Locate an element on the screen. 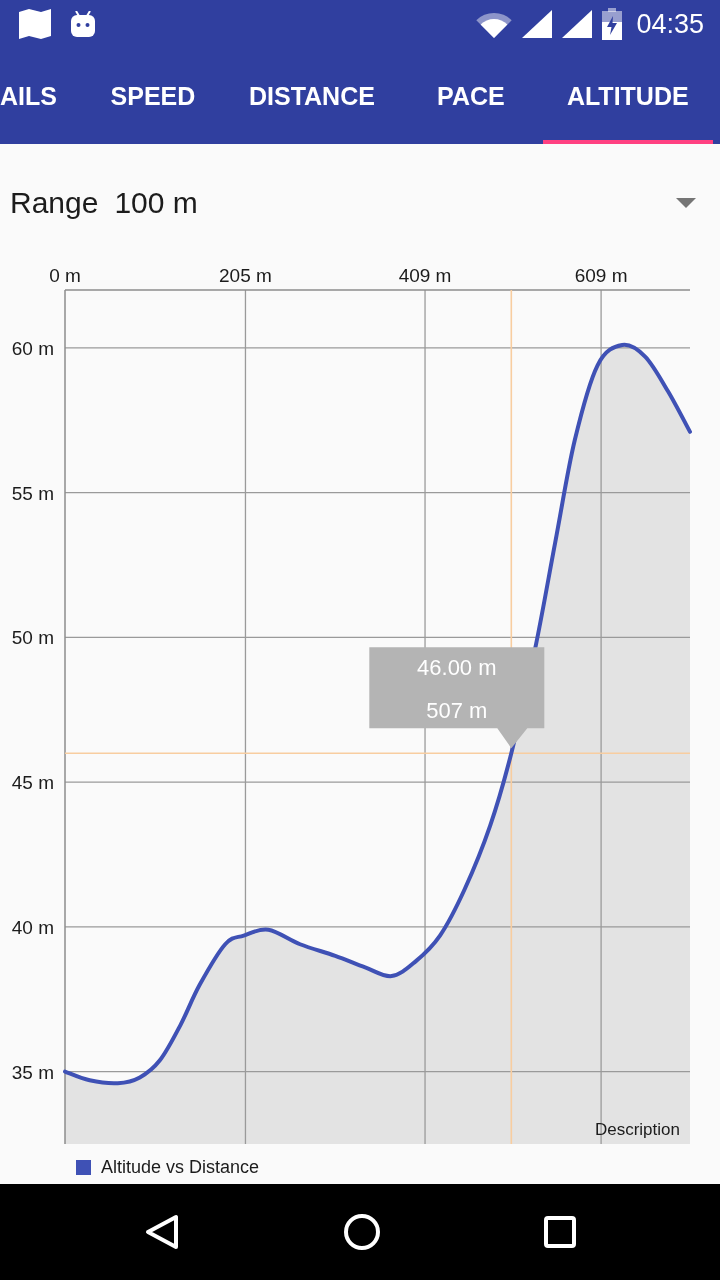 The height and width of the screenshot is (1280, 720). tab: ALTITUDE is located at coordinates (627, 96).